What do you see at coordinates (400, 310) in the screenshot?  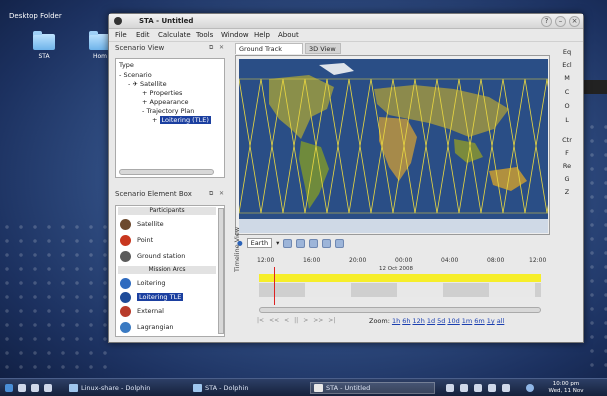 I see `timeline-scrollbar` at bounding box center [400, 310].